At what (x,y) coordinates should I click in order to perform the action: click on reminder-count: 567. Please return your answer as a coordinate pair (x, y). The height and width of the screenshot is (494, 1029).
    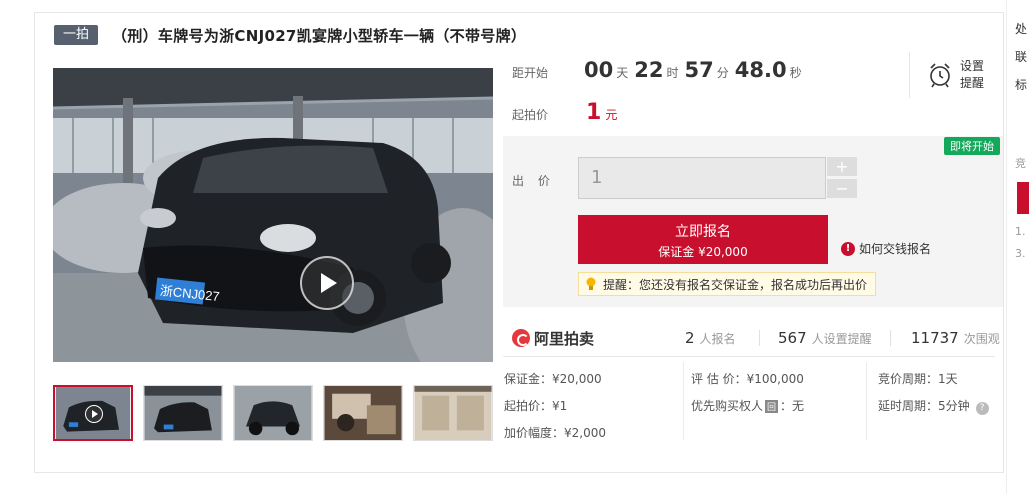
    Looking at the image, I should click on (792, 338).